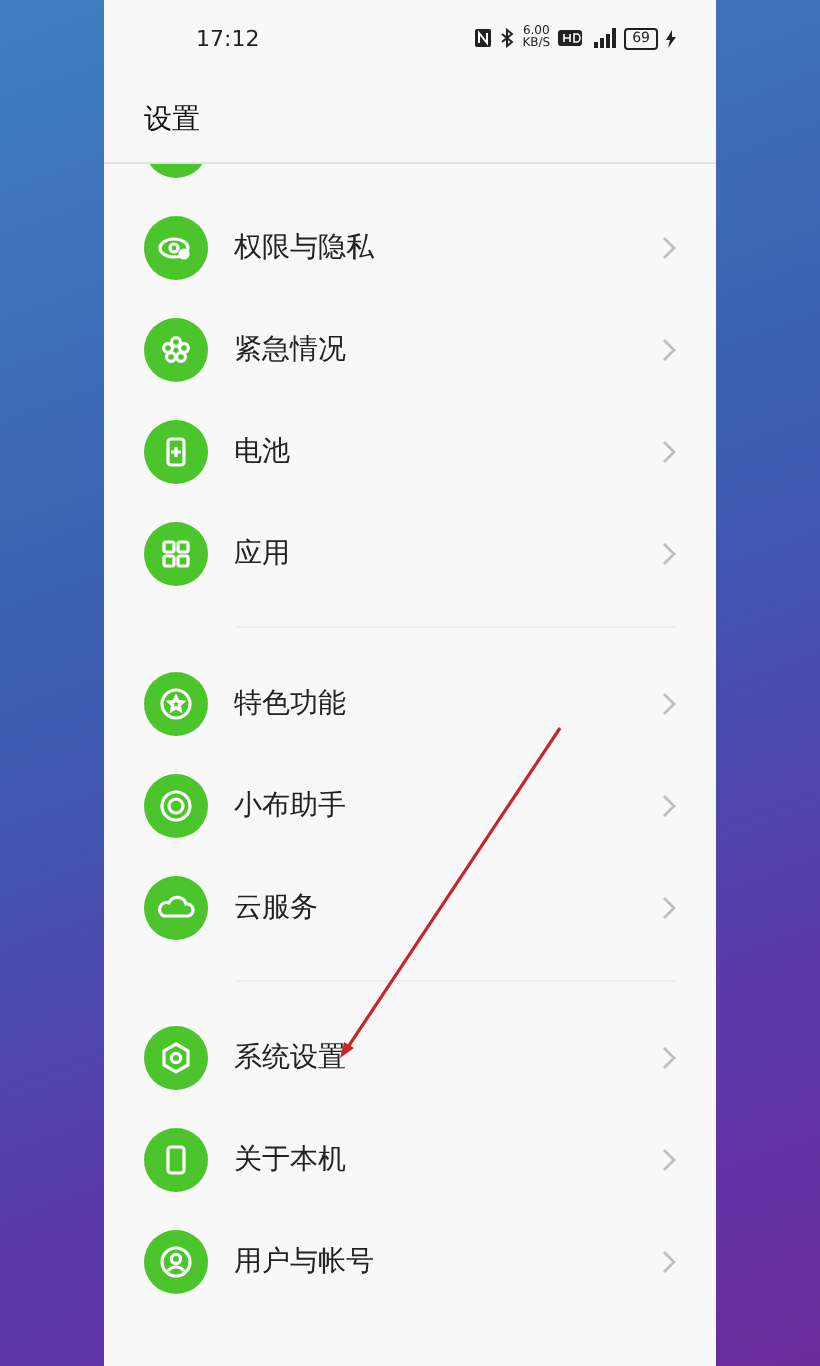 Image resolution: width=820 pixels, height=1366 pixels. Describe the element at coordinates (435, 703) in the screenshot. I see `settings-item: 特色功能` at that location.